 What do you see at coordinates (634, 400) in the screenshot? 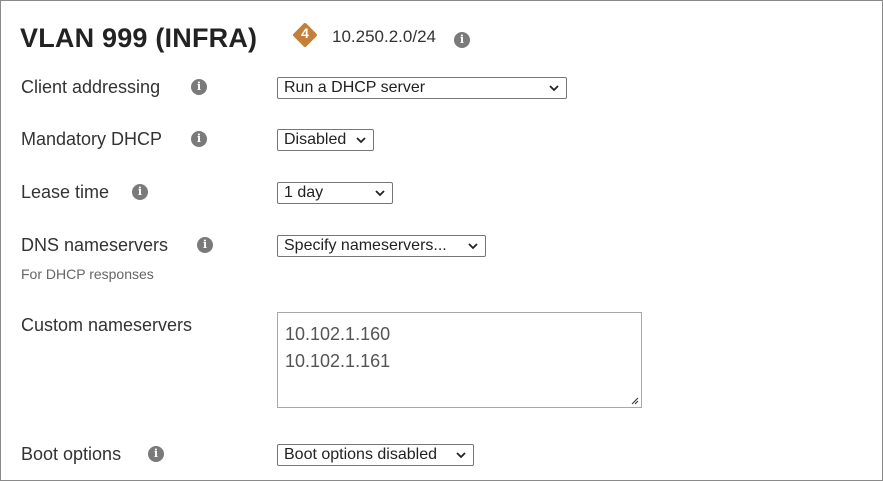
I see `resize-handle-icon` at bounding box center [634, 400].